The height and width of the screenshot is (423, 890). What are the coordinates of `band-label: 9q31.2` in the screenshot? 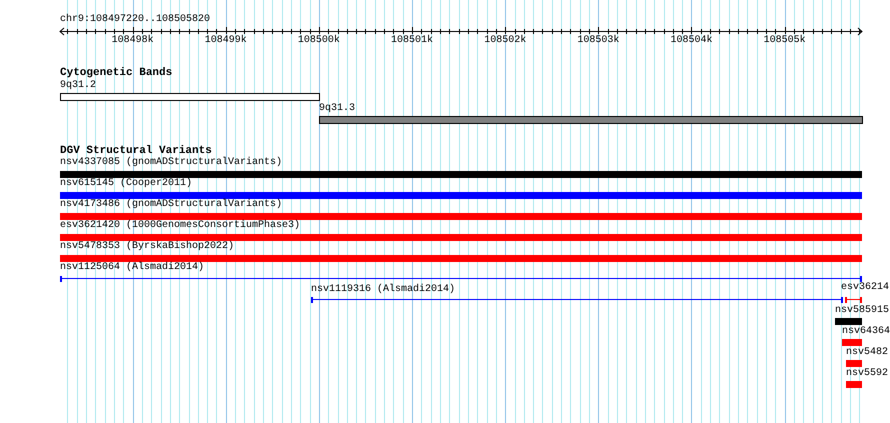 It's located at (78, 86).